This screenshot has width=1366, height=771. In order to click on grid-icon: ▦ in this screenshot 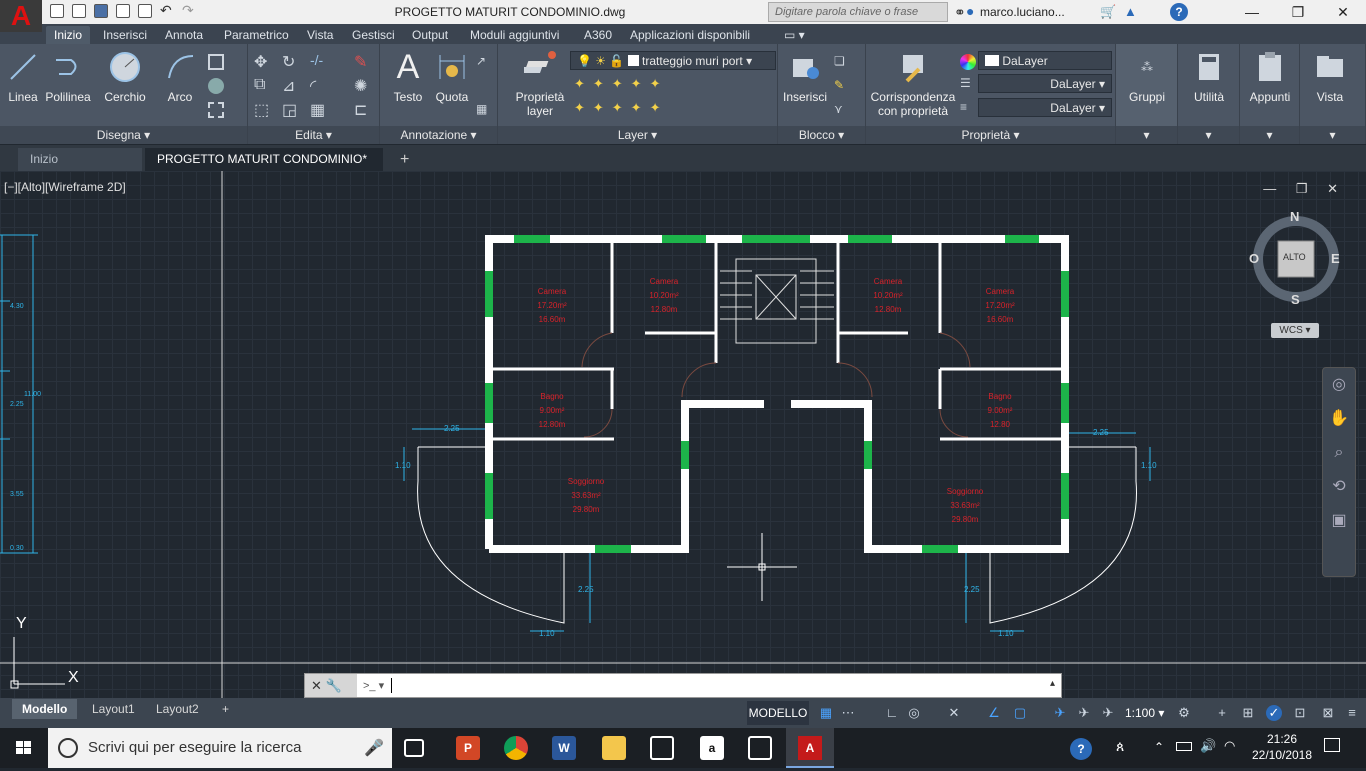, I will do `click(826, 713)`.